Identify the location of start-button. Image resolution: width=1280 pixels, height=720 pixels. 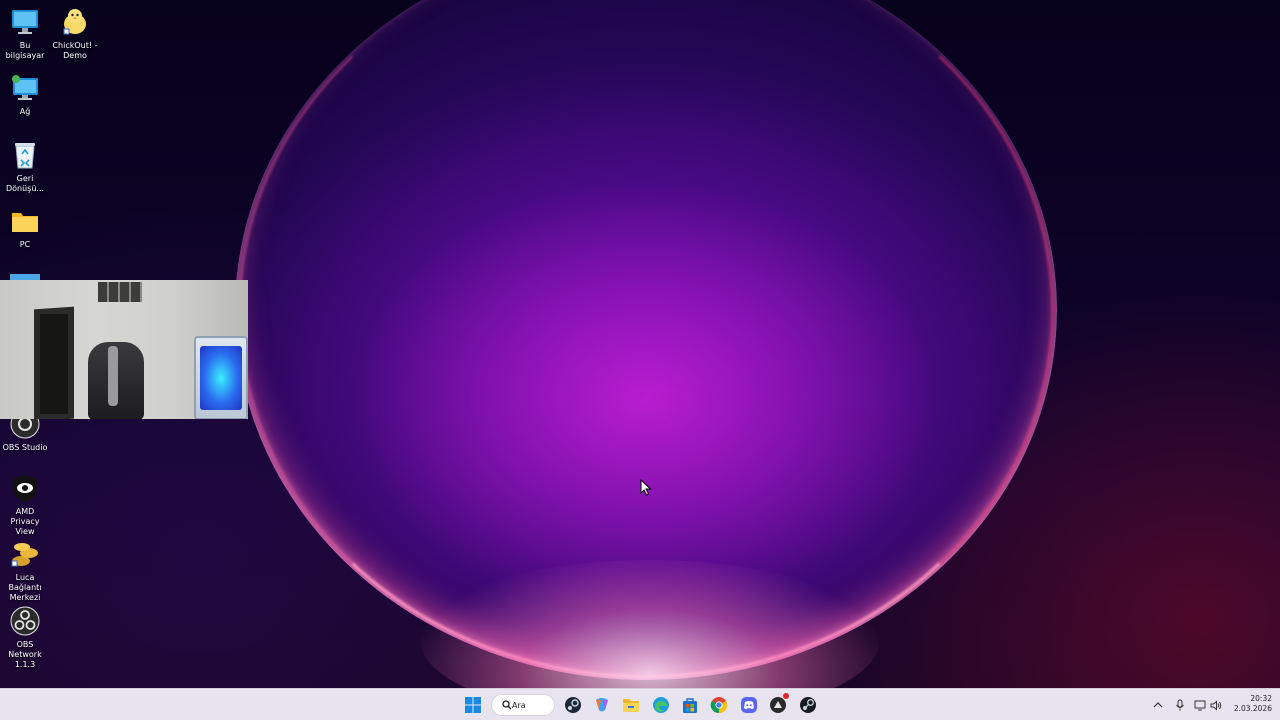
(473, 705).